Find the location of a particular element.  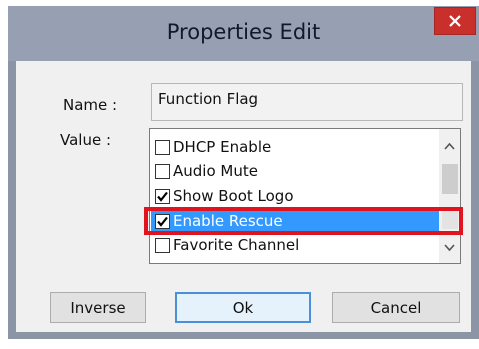

checklist-item: Favorite Channel is located at coordinates (295, 245).